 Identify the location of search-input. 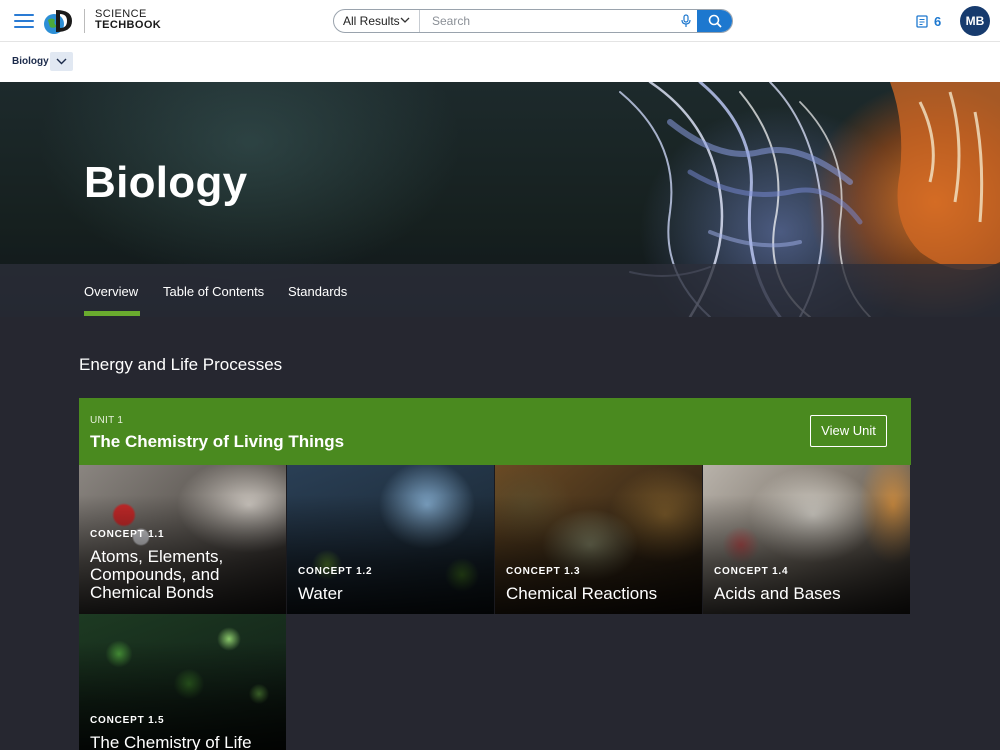
(547, 21).